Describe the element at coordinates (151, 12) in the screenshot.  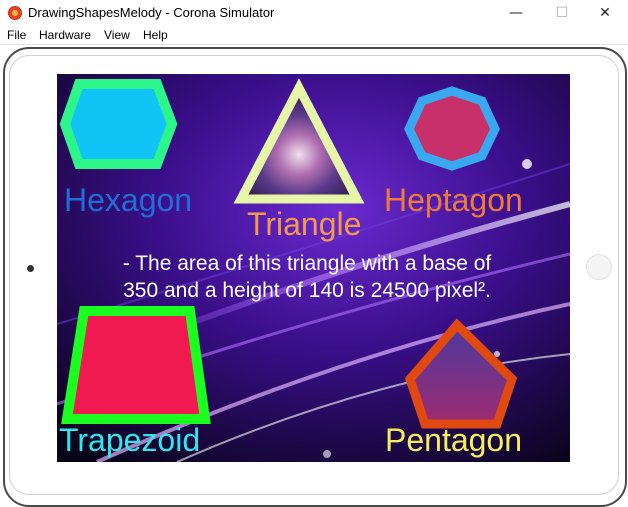
I see `window-title: DrawingShapesMelody - Corona Simulator` at that location.